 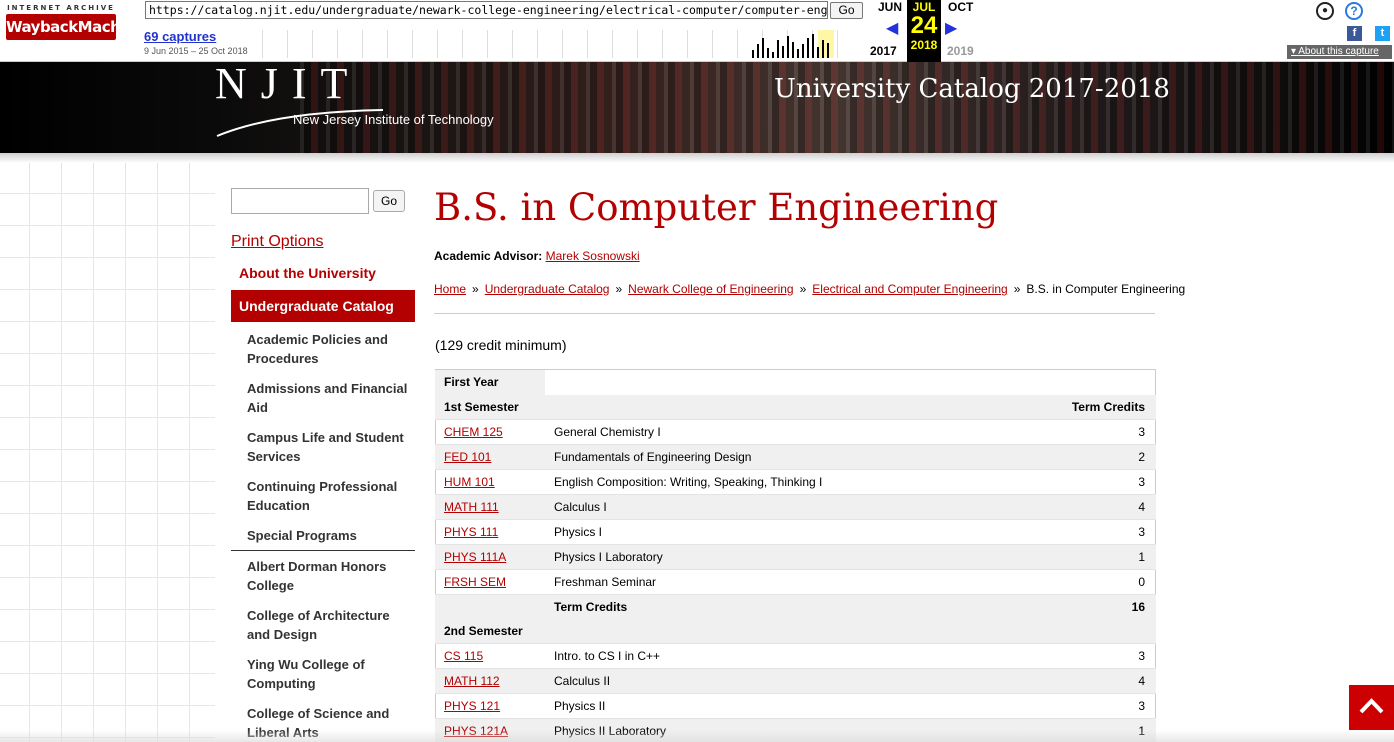 I want to click on prev-month-link: JUN, so click(x=890, y=7).